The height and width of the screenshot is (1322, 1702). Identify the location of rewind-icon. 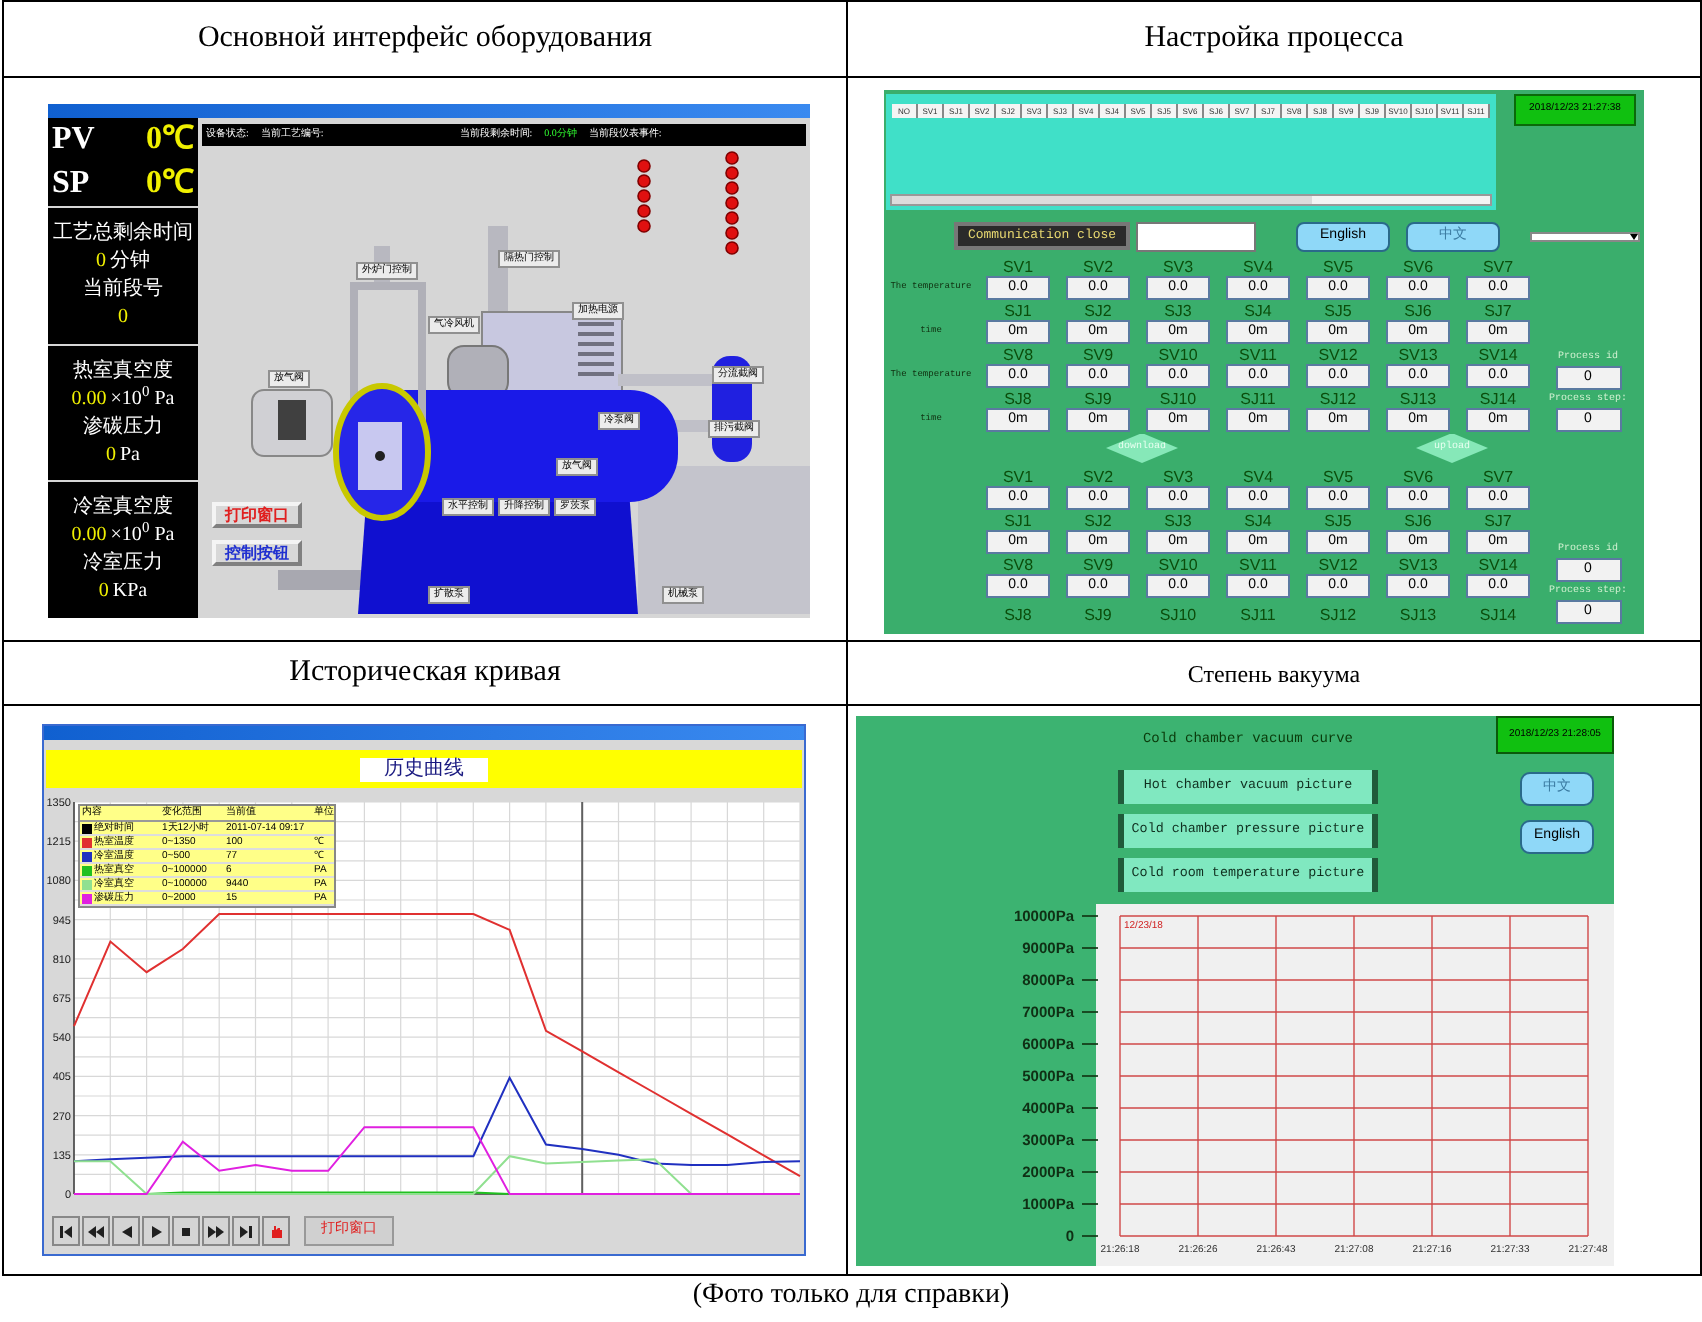
(96, 1231).